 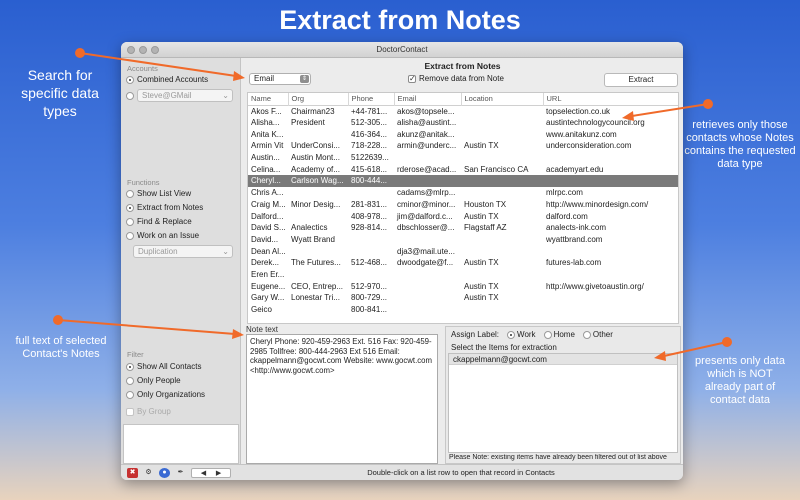 What do you see at coordinates (597, 334) in the screenshot?
I see `assign-other-radio: Other` at bounding box center [597, 334].